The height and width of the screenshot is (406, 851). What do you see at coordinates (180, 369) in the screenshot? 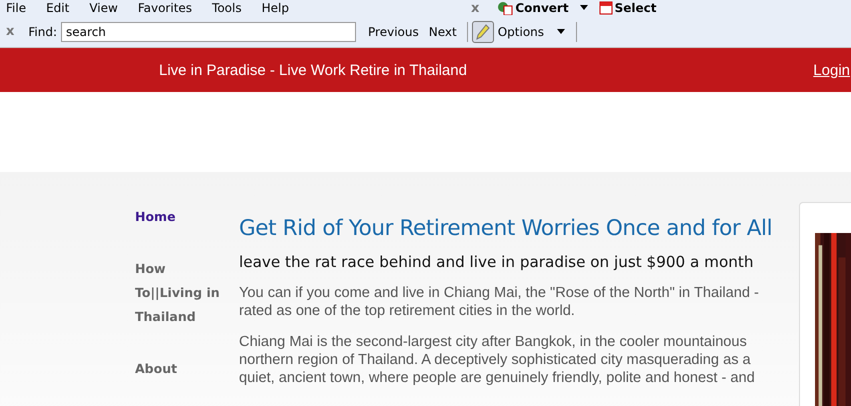
I see `sidebar-link: About` at bounding box center [180, 369].